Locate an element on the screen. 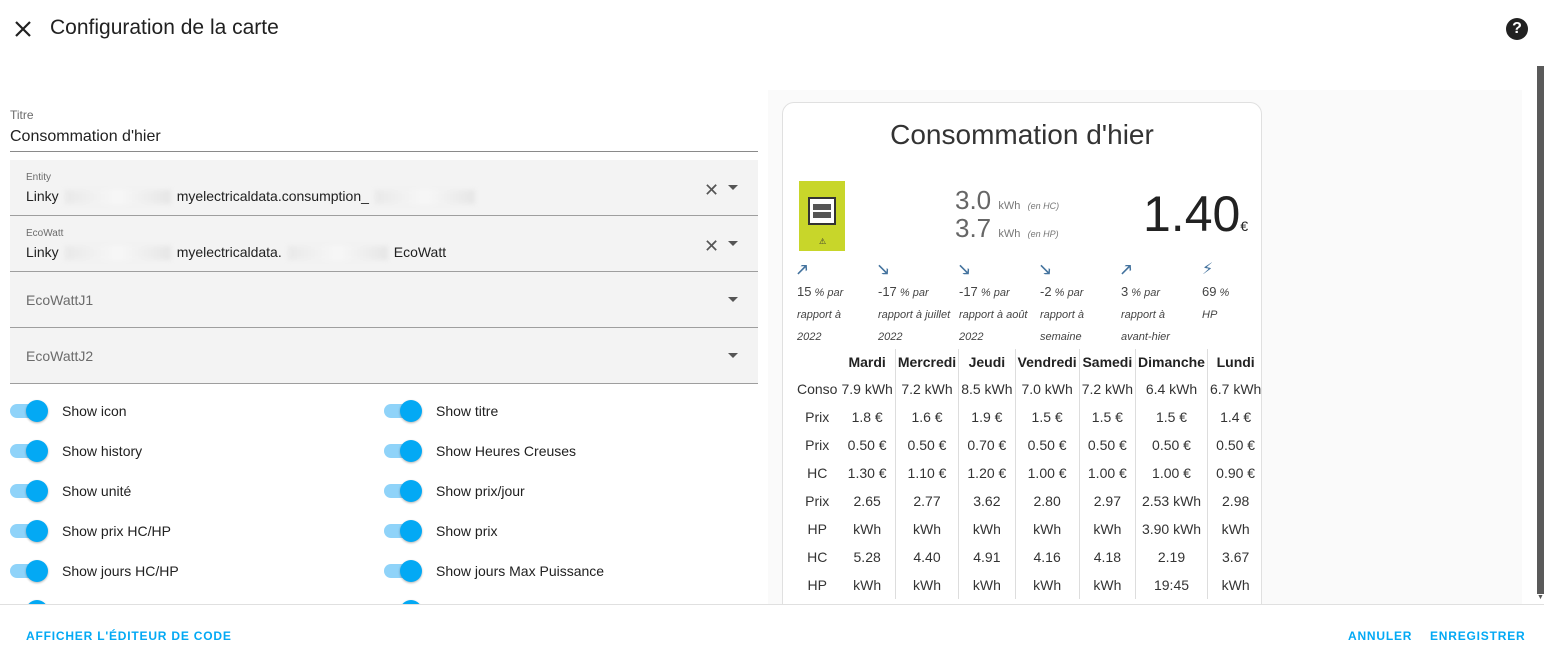 This screenshot has width=1544, height=654. save-button: ENREGISTRER is located at coordinates (1477, 636).